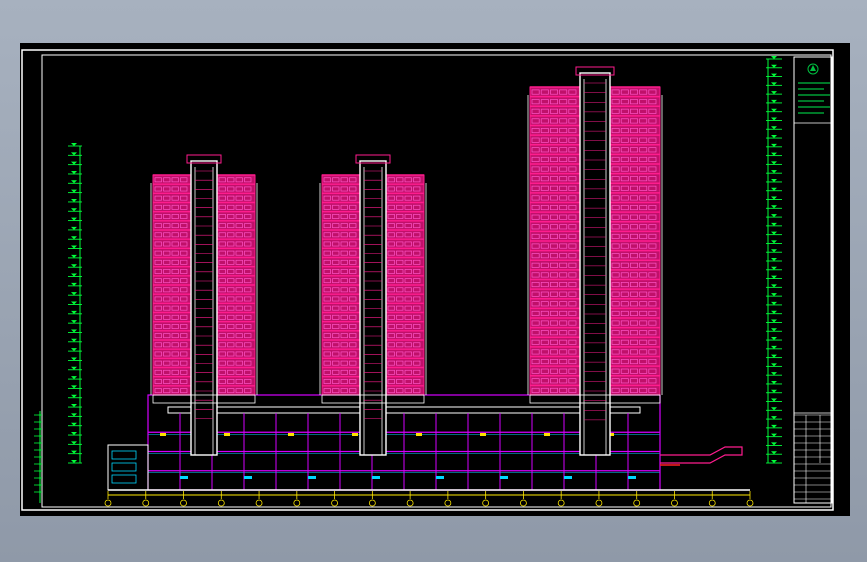 This screenshot has height=562, width=867. I want to click on tower-core, so click(595, 264).